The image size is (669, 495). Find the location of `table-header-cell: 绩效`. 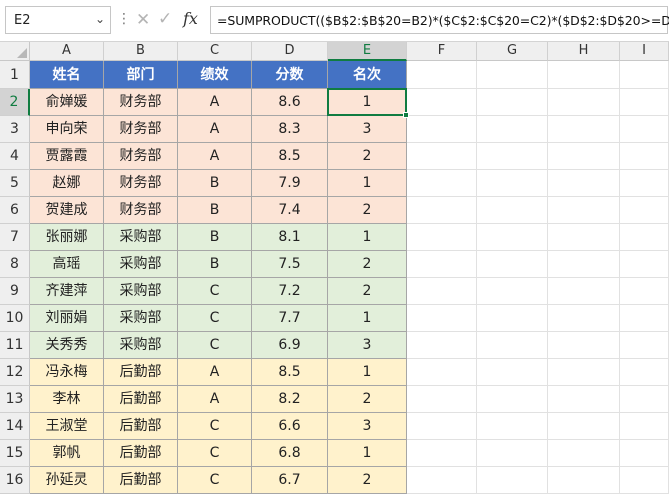

table-header-cell: 绩效 is located at coordinates (215, 75).